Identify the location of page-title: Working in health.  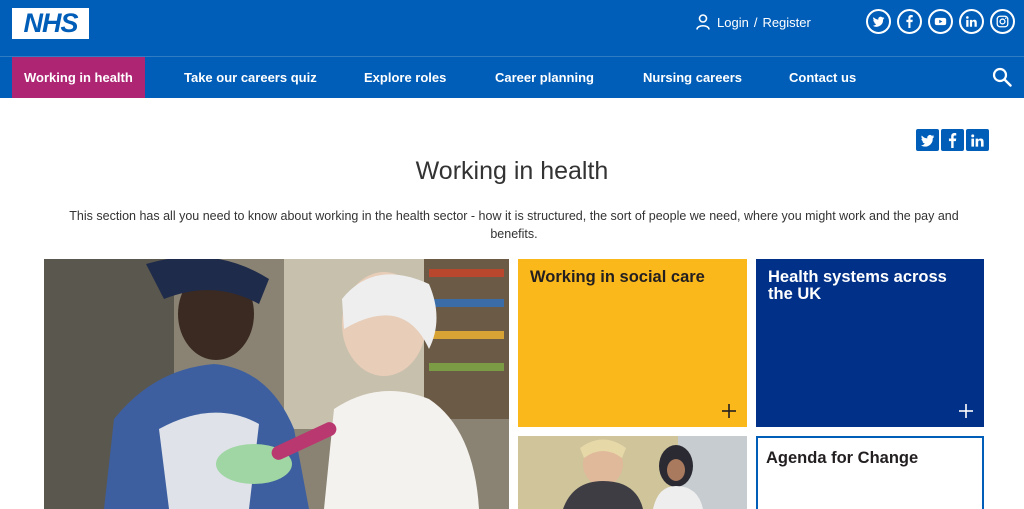
(512, 171).